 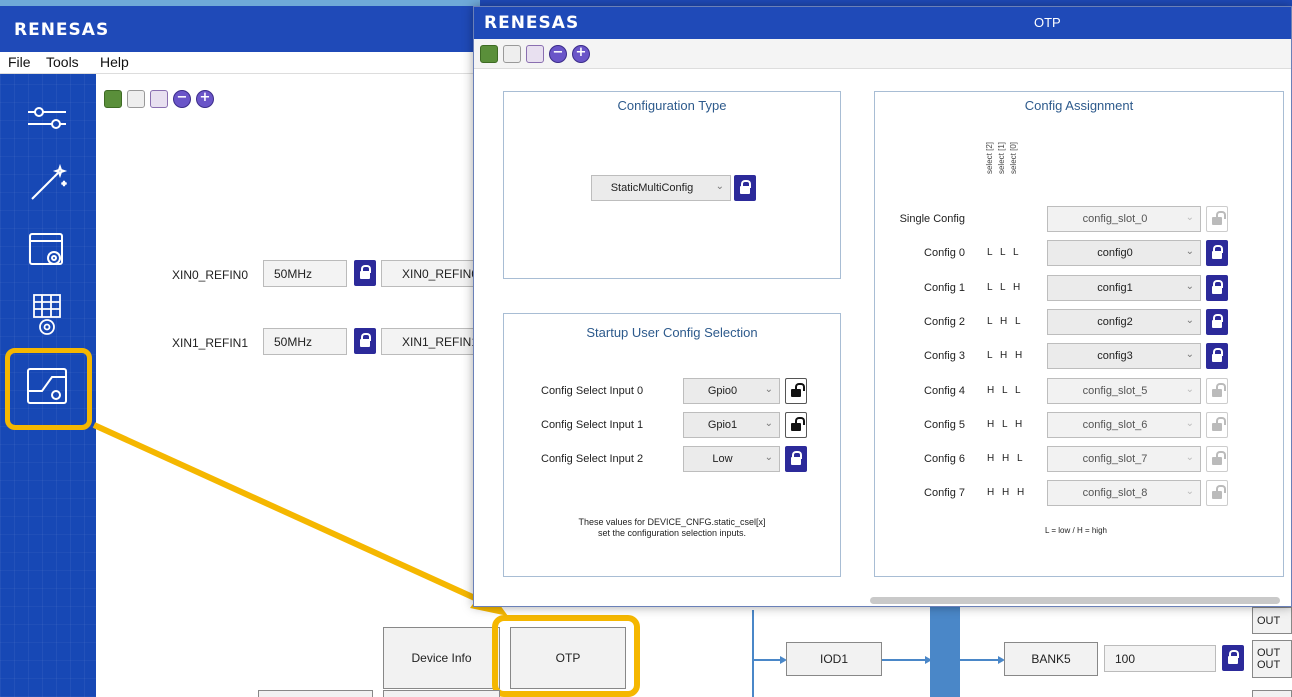 I want to click on config-assignment-dropdown: config3 ⌄, so click(x=1124, y=356).